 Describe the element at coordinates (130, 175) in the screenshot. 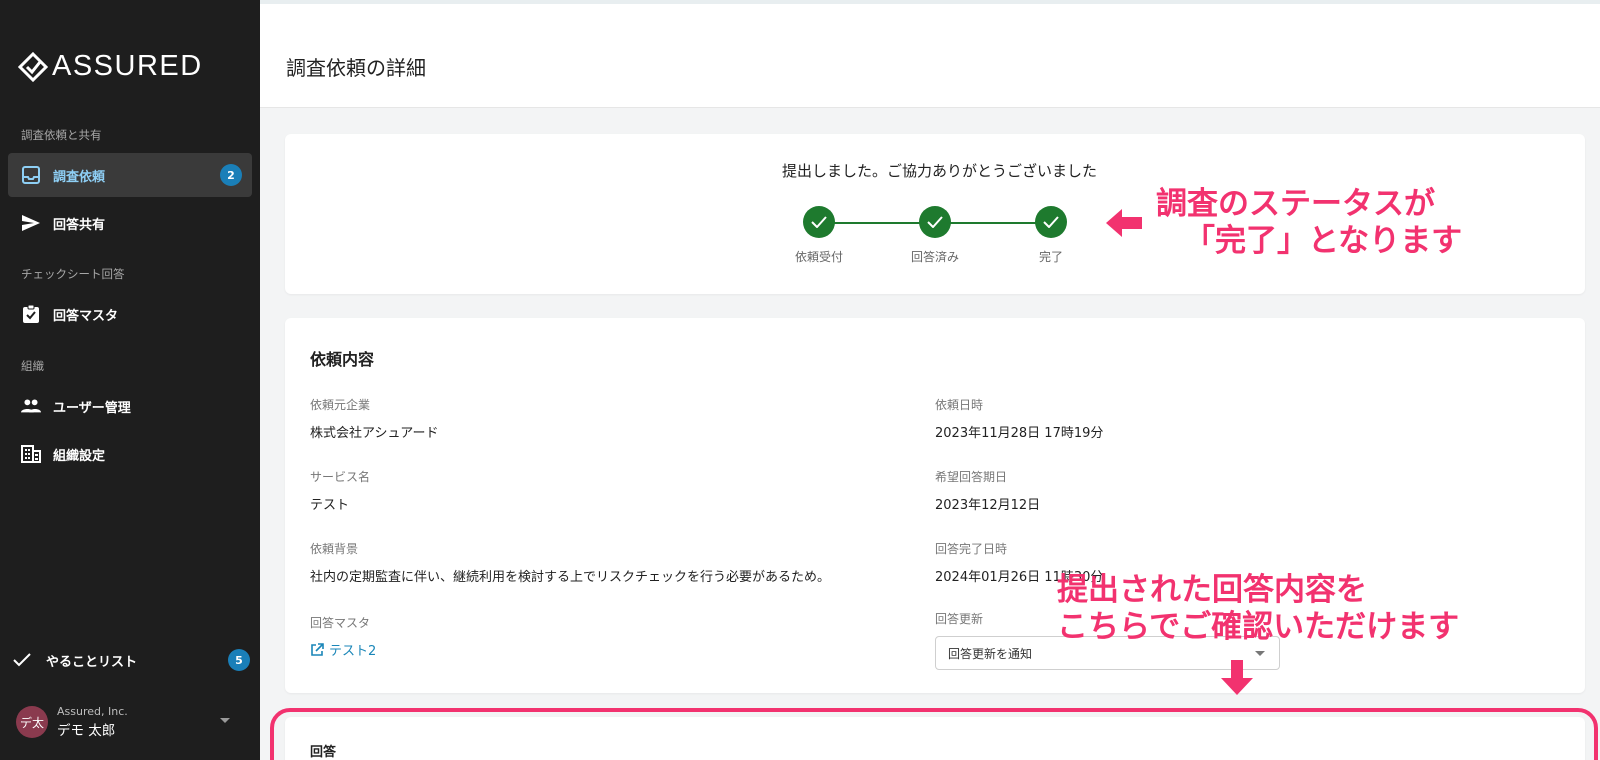

I see `sidebar-item-request: 調査依頼 2` at that location.